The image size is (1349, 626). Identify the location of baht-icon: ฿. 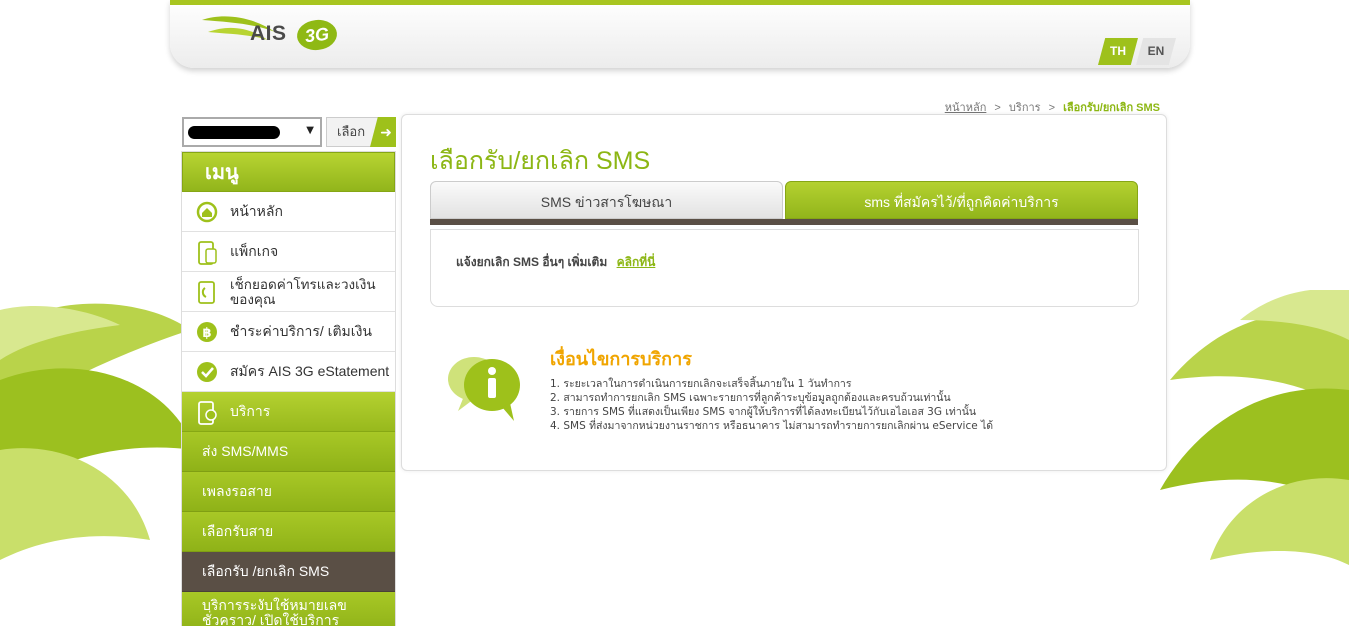
(207, 332).